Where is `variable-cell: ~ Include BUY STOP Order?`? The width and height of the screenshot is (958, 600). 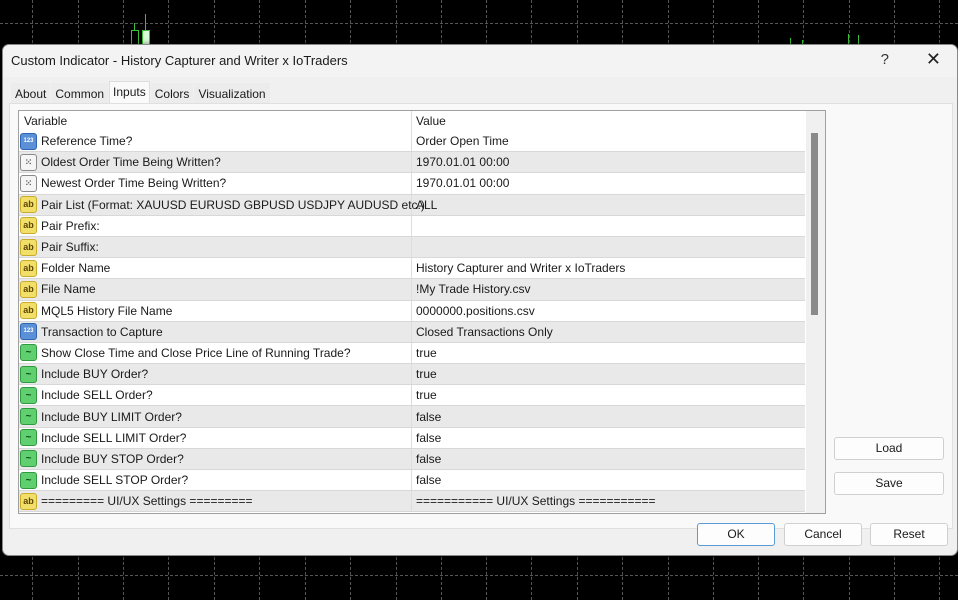 variable-cell: ~ Include BUY STOP Order? is located at coordinates (215, 458).